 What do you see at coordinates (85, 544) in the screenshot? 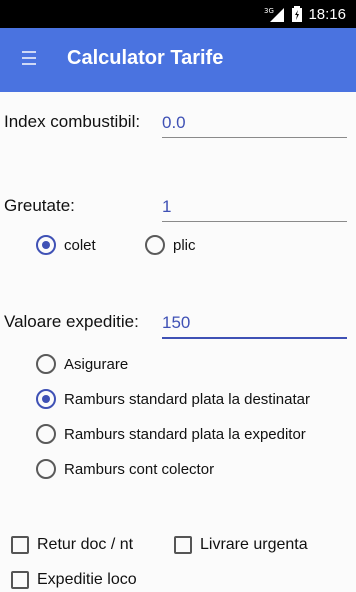
I see `checkbox-label: Retur doc / nt` at bounding box center [85, 544].